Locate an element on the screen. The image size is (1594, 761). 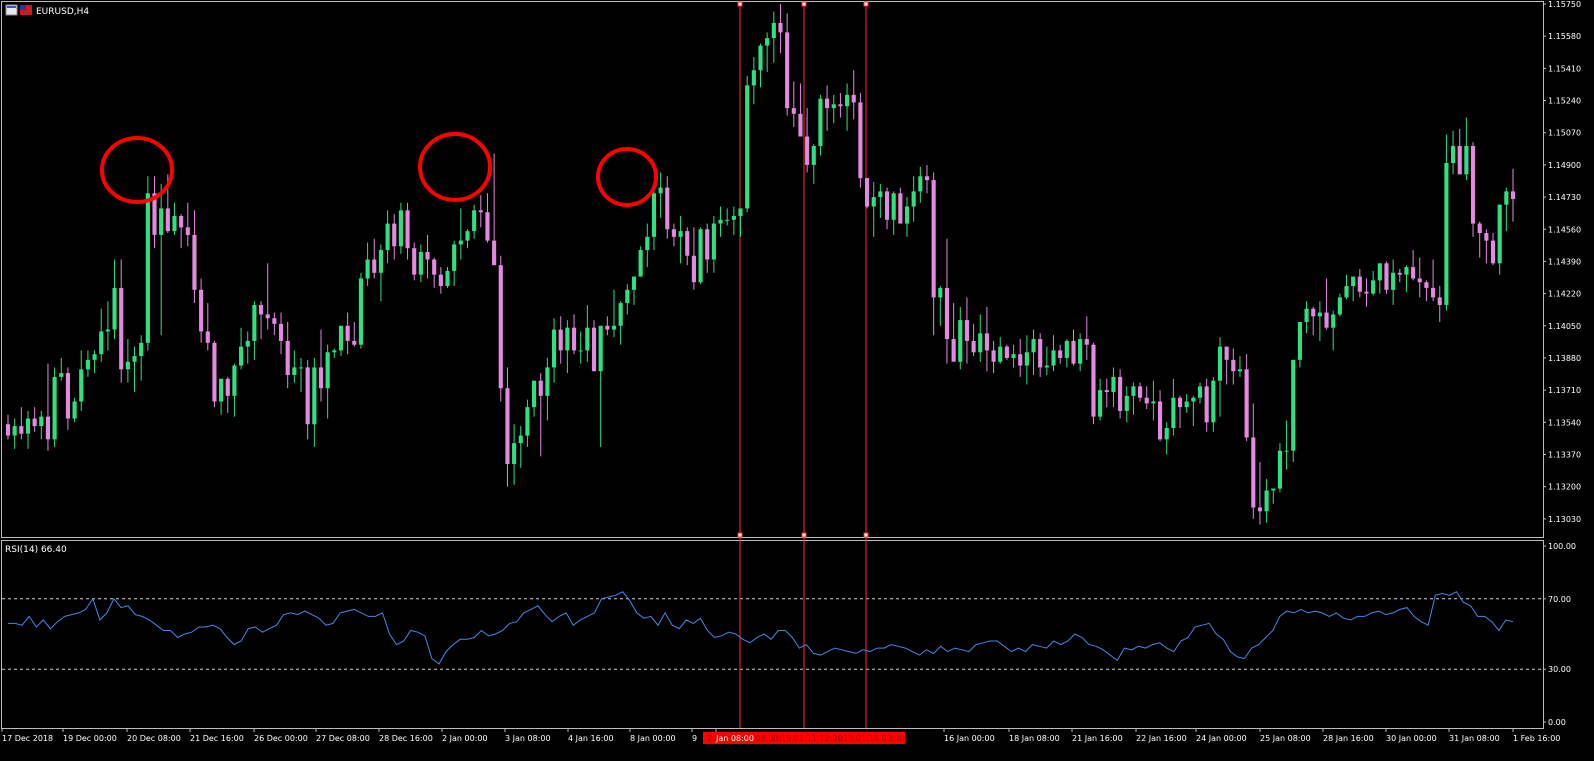
price-tick-label: 1.14390 is located at coordinates (1564, 261).